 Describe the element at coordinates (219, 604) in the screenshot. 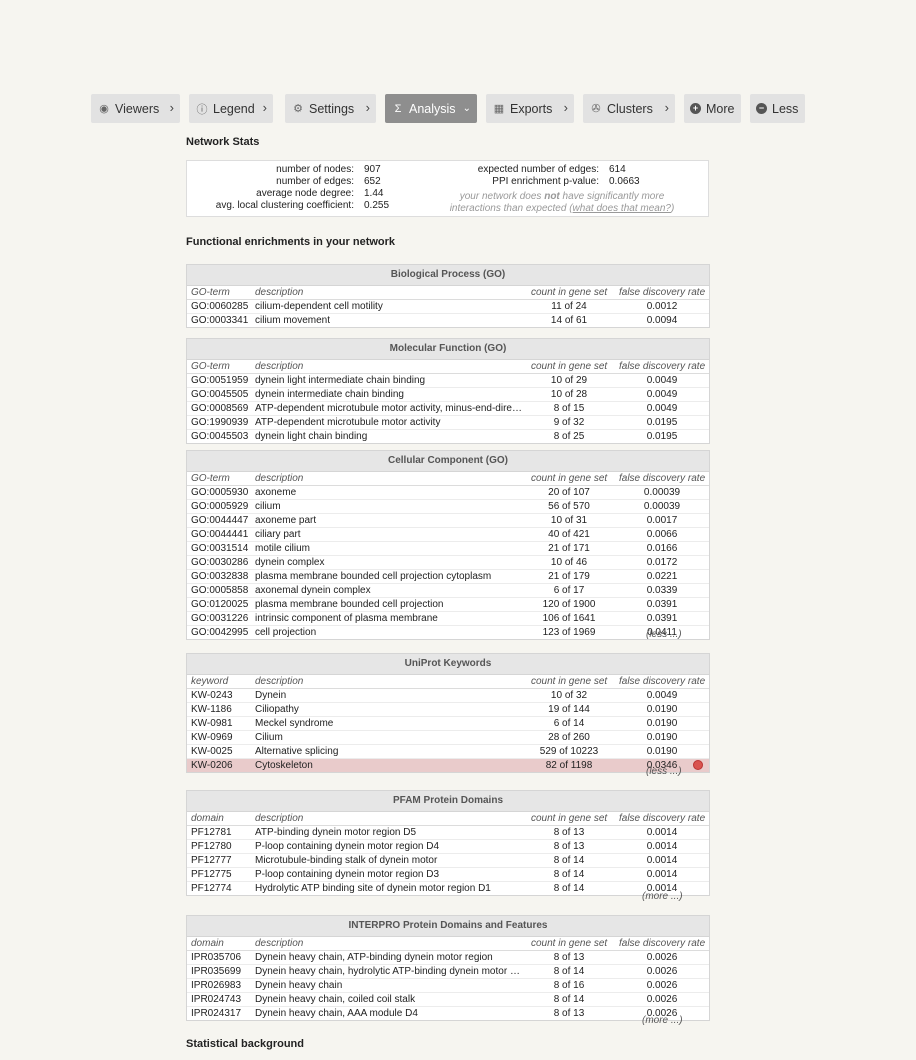

I see `term-id: GO:0120025` at that location.